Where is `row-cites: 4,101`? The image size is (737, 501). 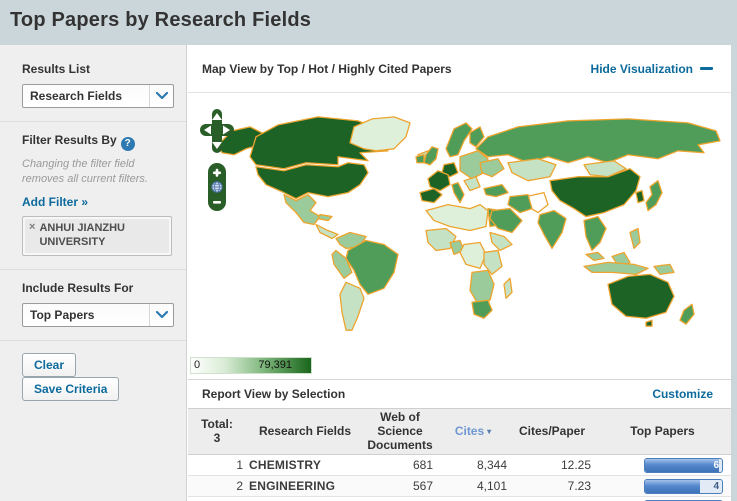 row-cites: 4,101 is located at coordinates (473, 486).